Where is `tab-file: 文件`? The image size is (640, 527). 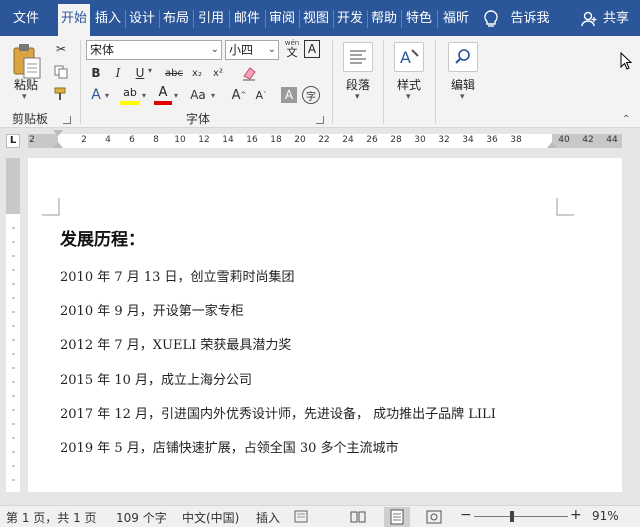 tab-file: 文件 is located at coordinates (26, 18).